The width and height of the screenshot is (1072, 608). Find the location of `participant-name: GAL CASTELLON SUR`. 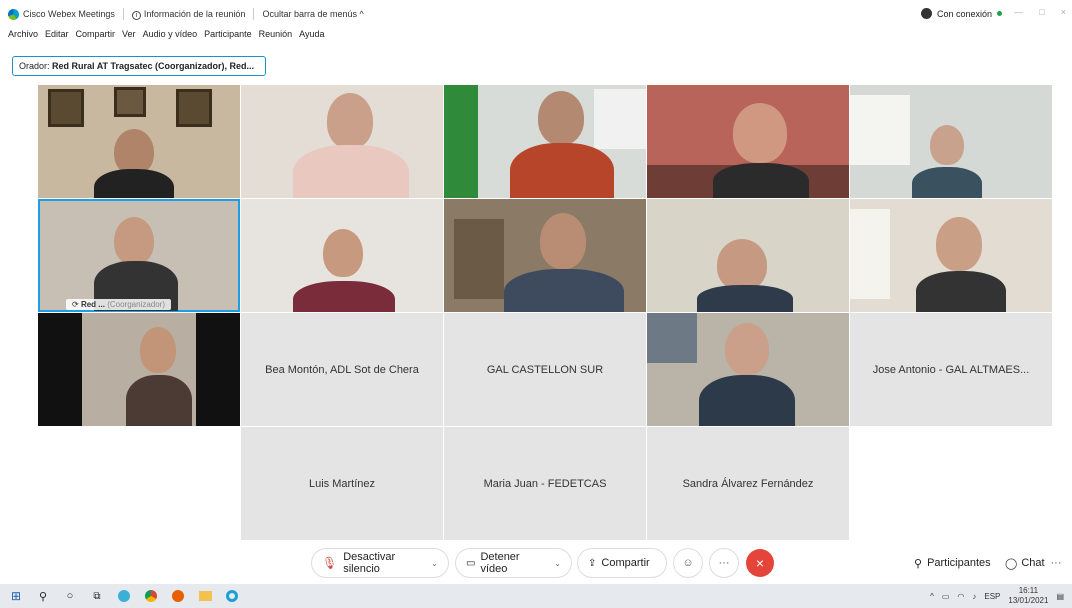

participant-name: GAL CASTELLON SUR is located at coordinates (545, 369).